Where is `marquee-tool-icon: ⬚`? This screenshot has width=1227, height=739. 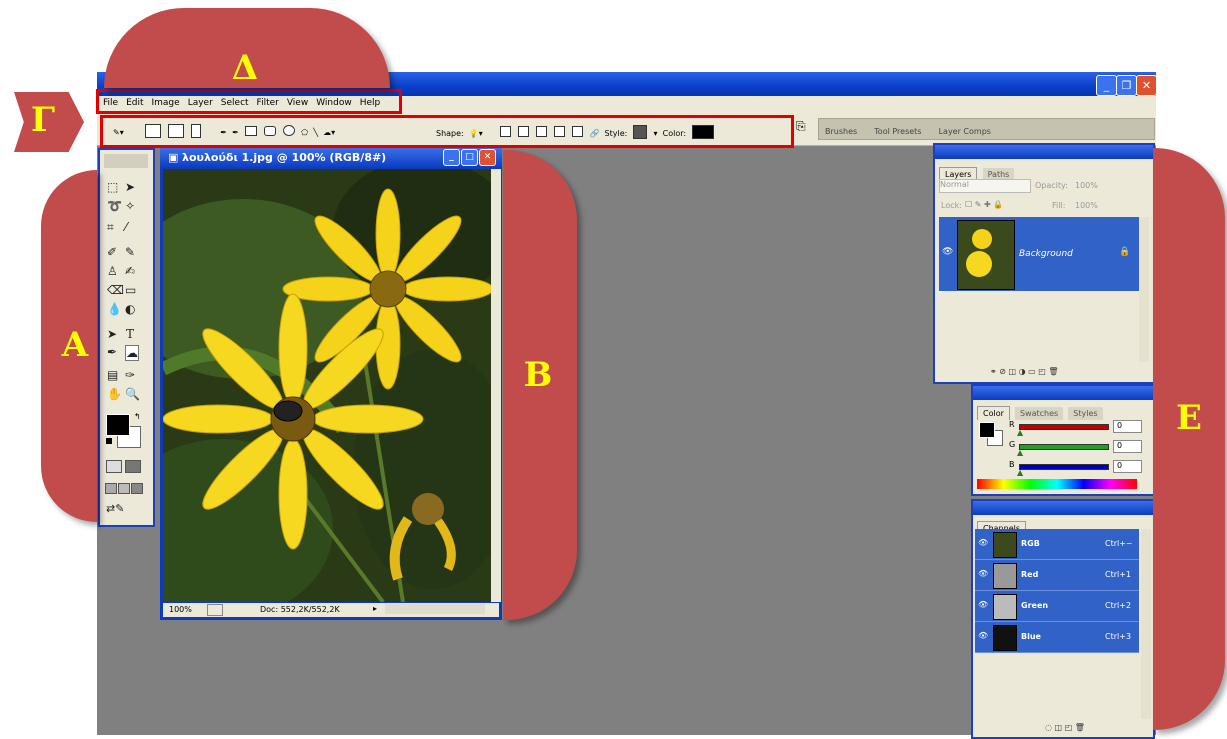 marquee-tool-icon: ⬚ is located at coordinates (112, 187).